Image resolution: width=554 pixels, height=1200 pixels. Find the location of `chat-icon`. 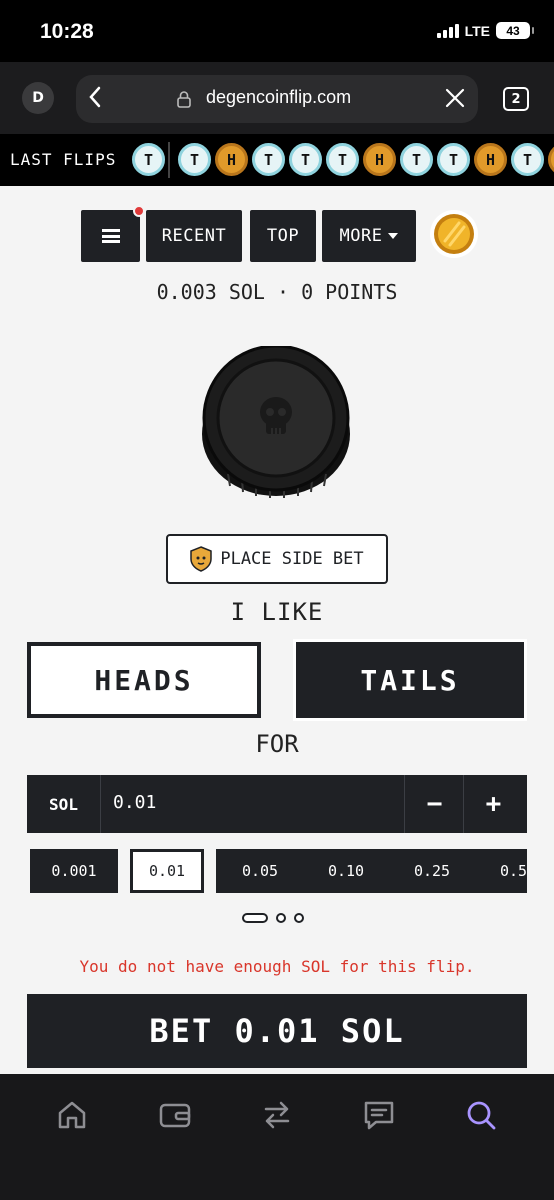

chat-icon is located at coordinates (379, 1115).